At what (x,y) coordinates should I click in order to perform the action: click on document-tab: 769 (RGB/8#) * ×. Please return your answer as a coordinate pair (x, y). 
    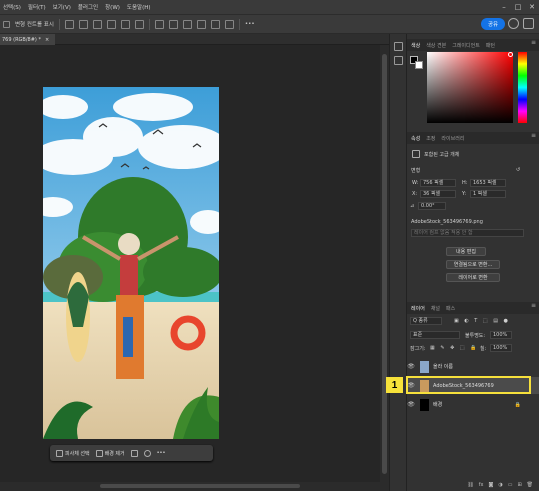
    Looking at the image, I should click on (27, 39).